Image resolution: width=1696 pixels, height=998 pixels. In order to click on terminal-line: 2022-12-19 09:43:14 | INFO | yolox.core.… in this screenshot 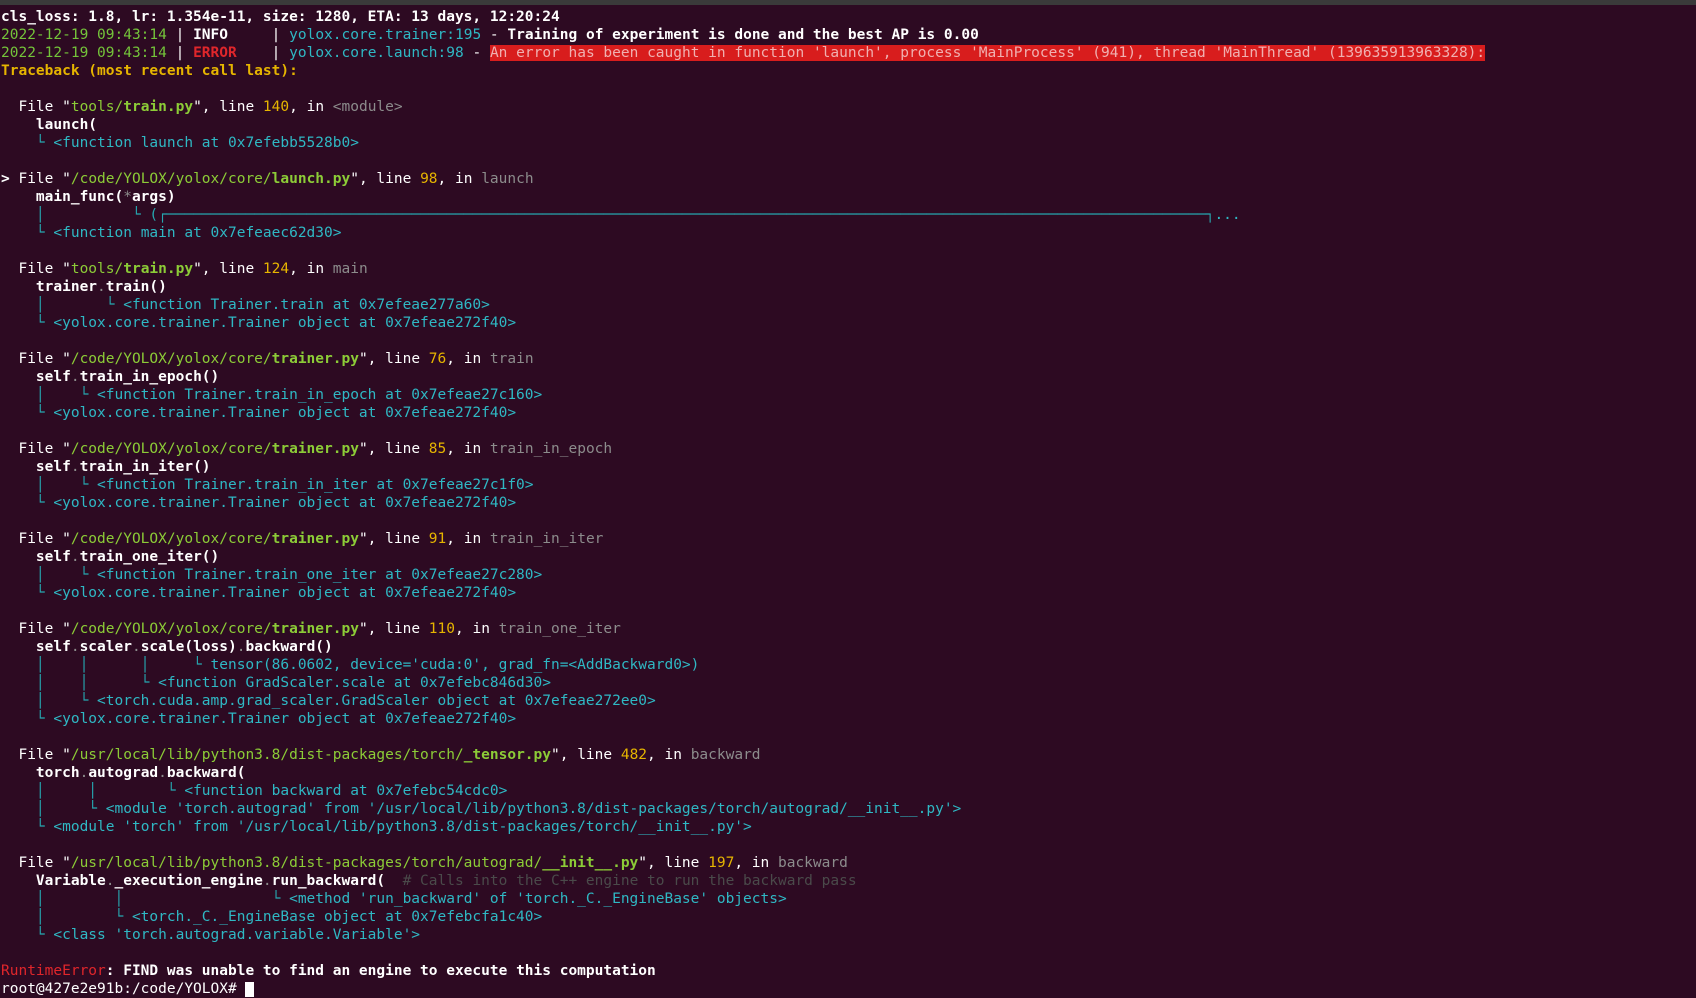, I will do `click(848, 35)`.